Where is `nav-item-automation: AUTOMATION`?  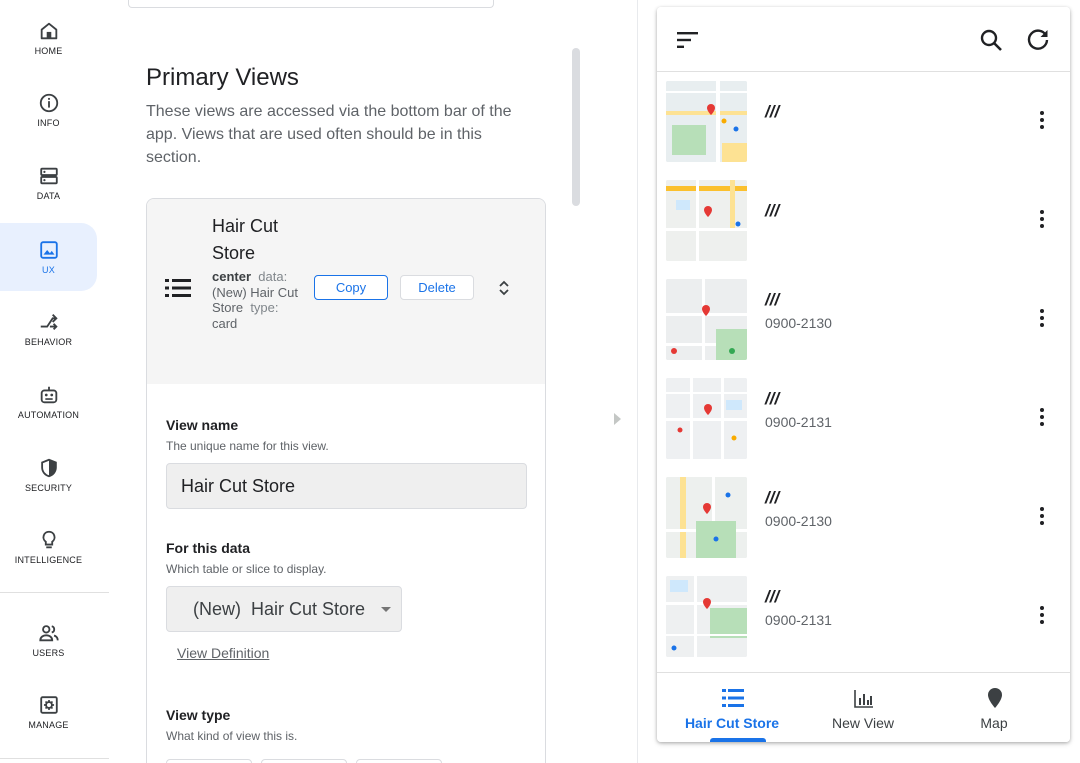
nav-item-automation: AUTOMATION is located at coordinates (48, 402).